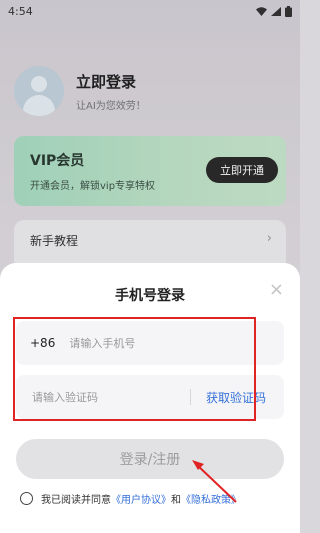  What do you see at coordinates (42, 343) in the screenshot?
I see `country-code: +86` at bounding box center [42, 343].